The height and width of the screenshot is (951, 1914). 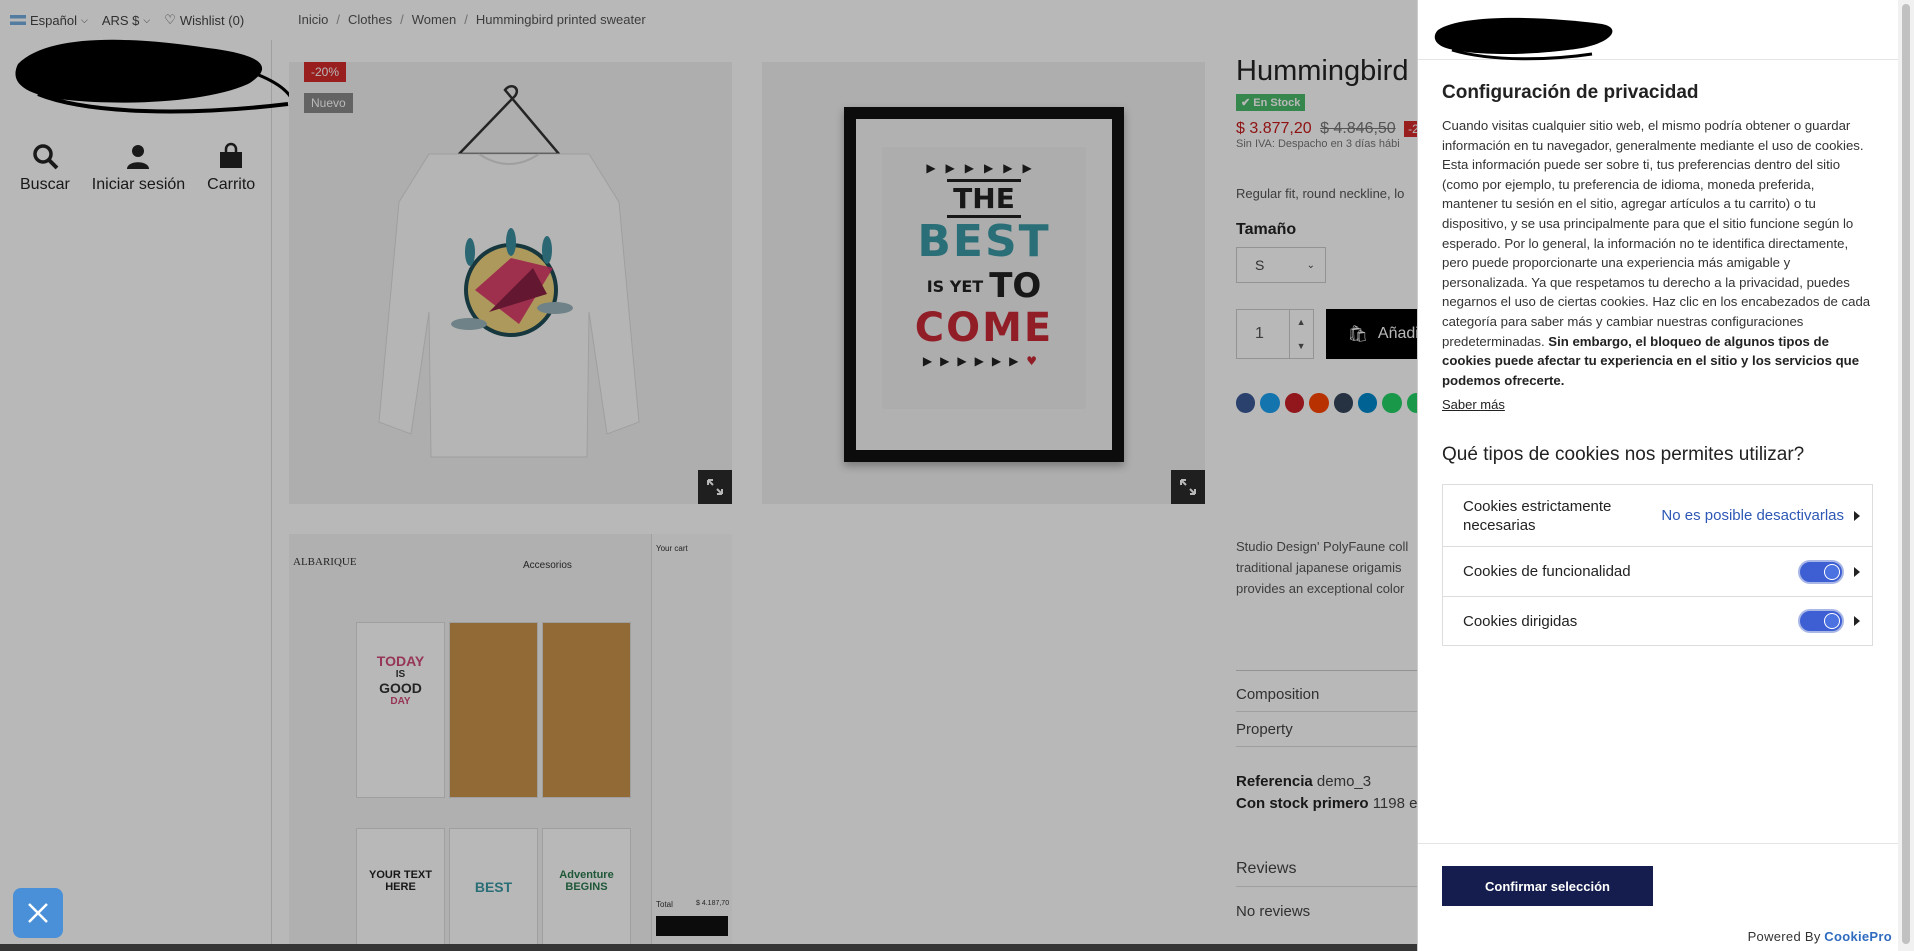 I want to click on more-info-link: Saber más, so click(x=1473, y=404).